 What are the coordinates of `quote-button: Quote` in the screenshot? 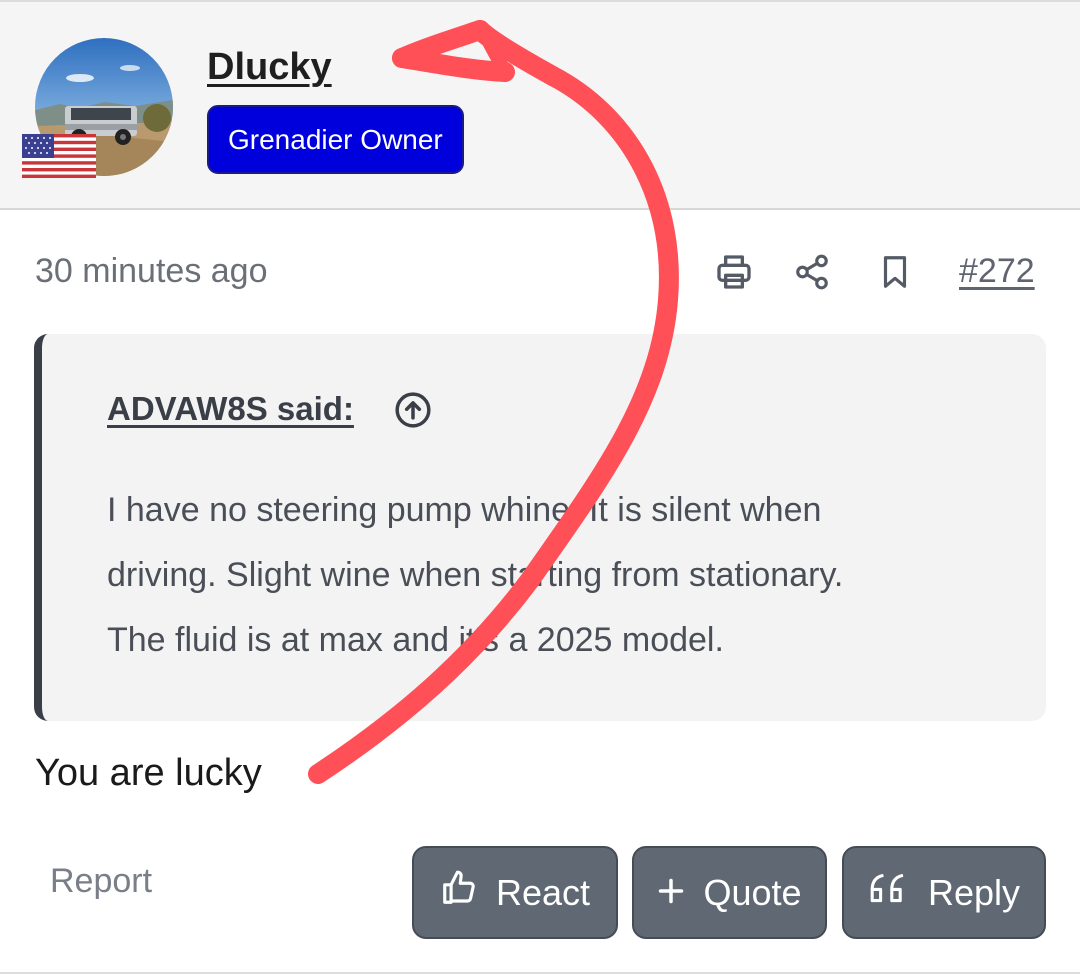 It's located at (729, 892).